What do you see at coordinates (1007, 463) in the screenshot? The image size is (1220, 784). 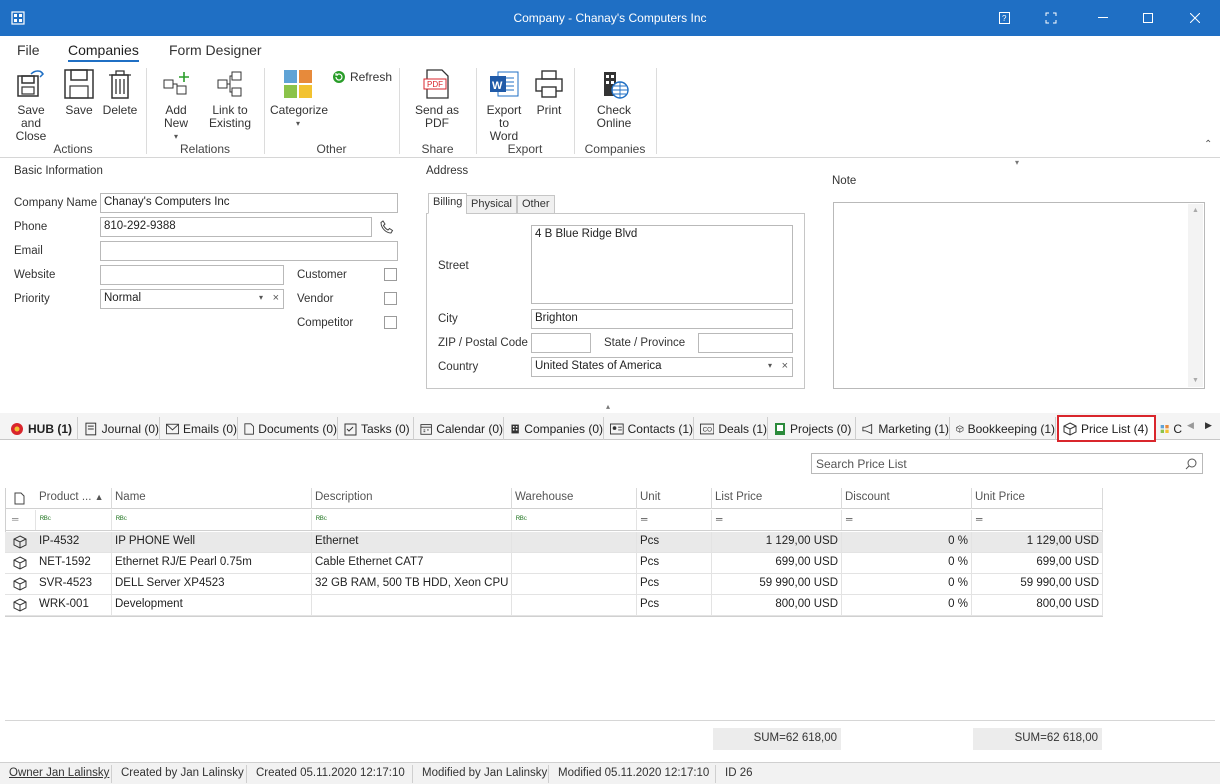 I see `price-list-search-input: Search Price List` at bounding box center [1007, 463].